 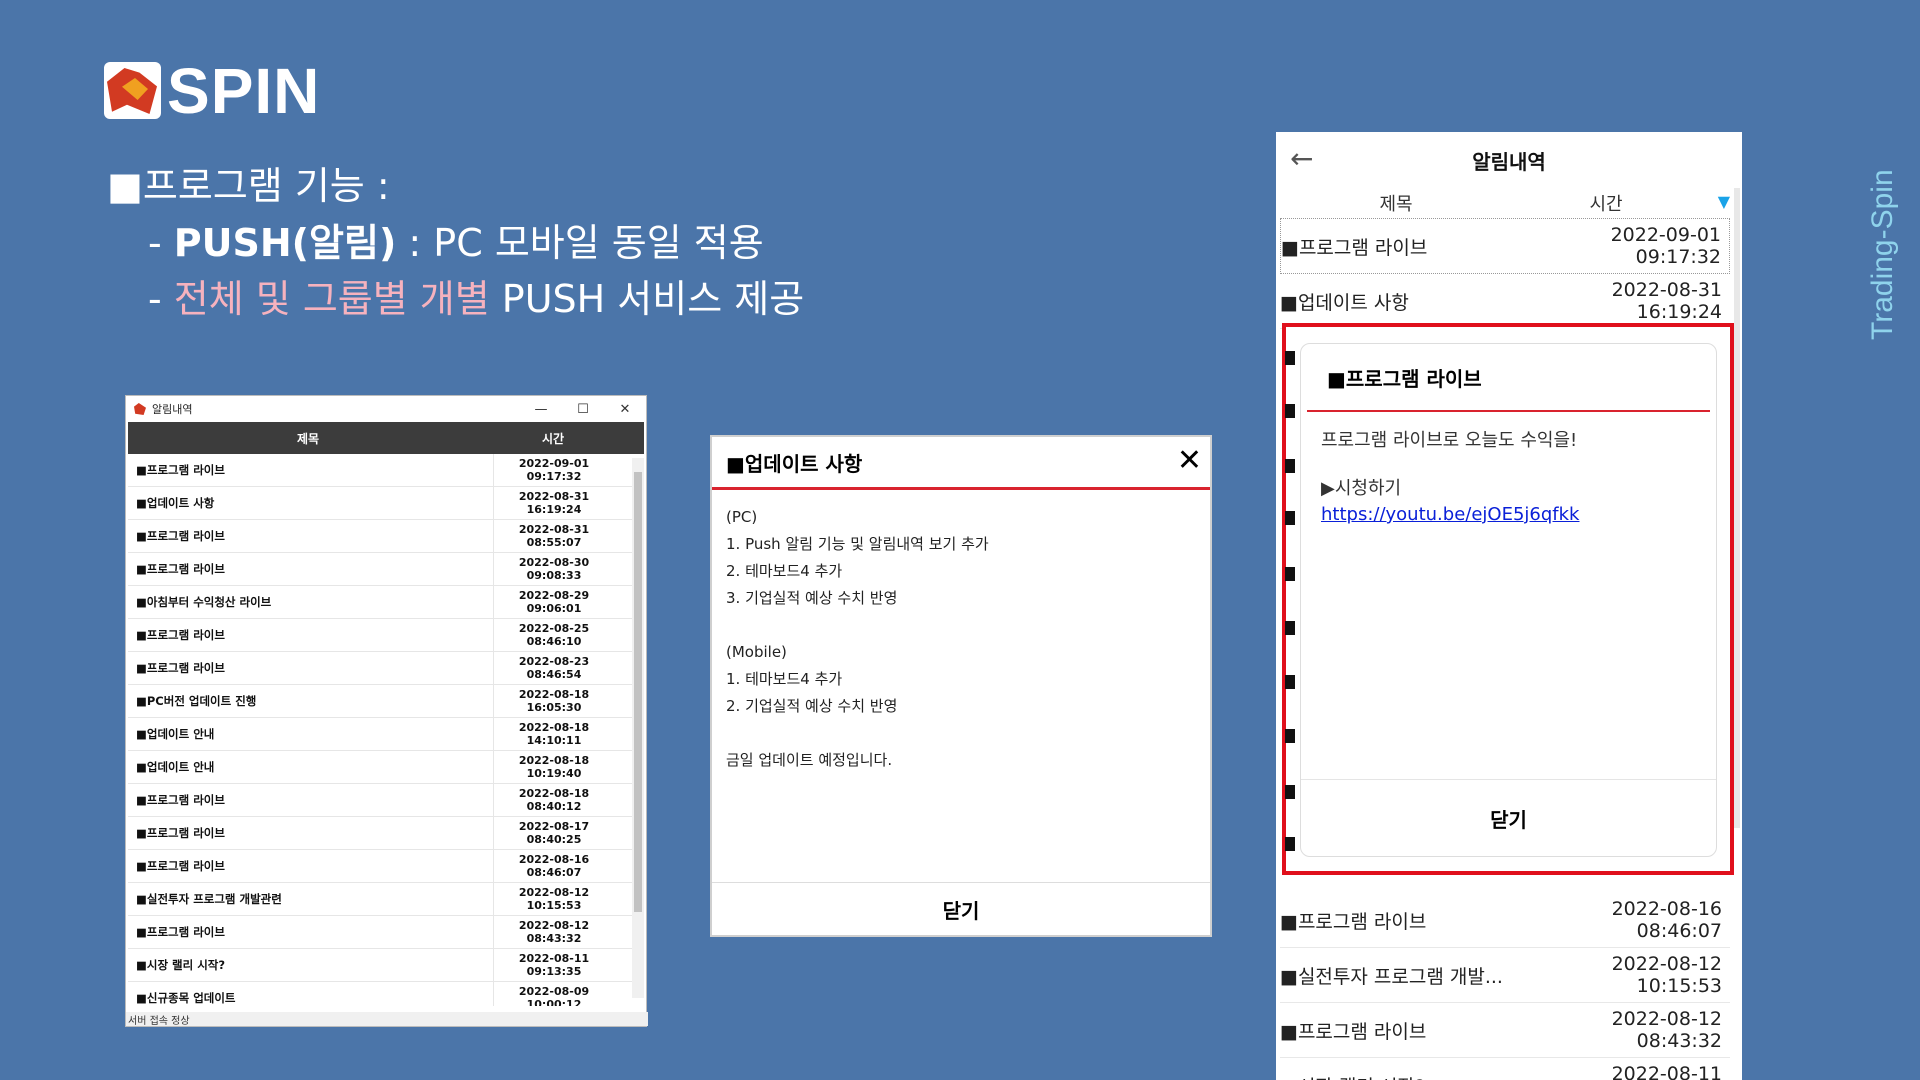 What do you see at coordinates (554, 800) in the screenshot?
I see `row-time: 2022-08-18 08:40:12` at bounding box center [554, 800].